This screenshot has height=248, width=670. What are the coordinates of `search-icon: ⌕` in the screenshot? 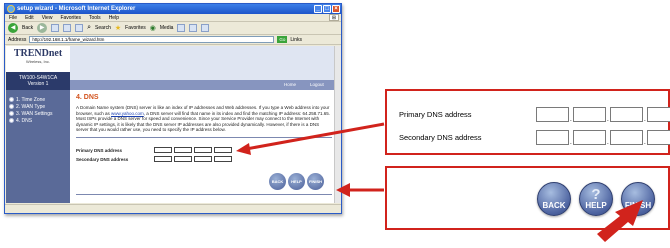 It's located at (89, 28).